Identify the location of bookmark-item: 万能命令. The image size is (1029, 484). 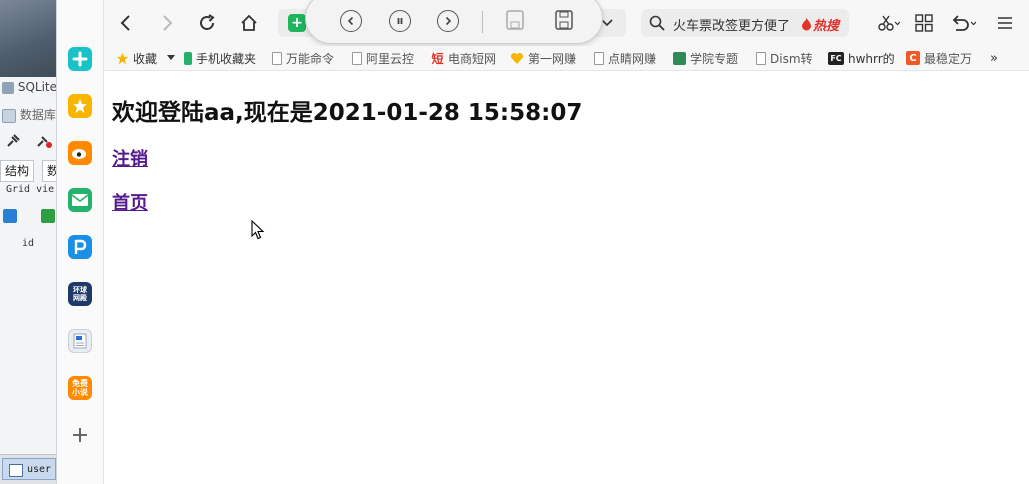
(303, 58).